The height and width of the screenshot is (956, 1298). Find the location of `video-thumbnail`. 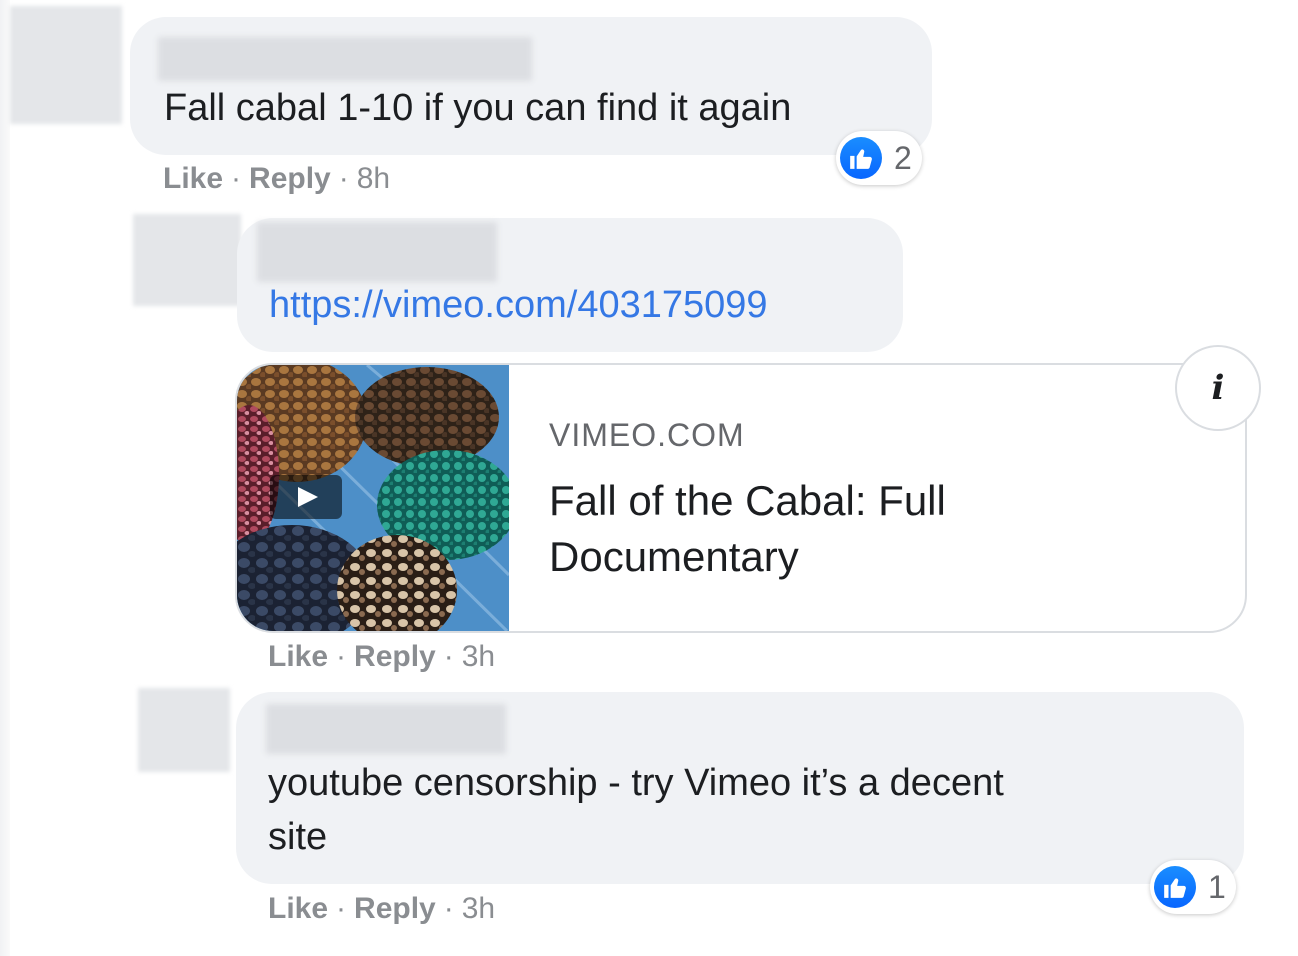

video-thumbnail is located at coordinates (373, 498).